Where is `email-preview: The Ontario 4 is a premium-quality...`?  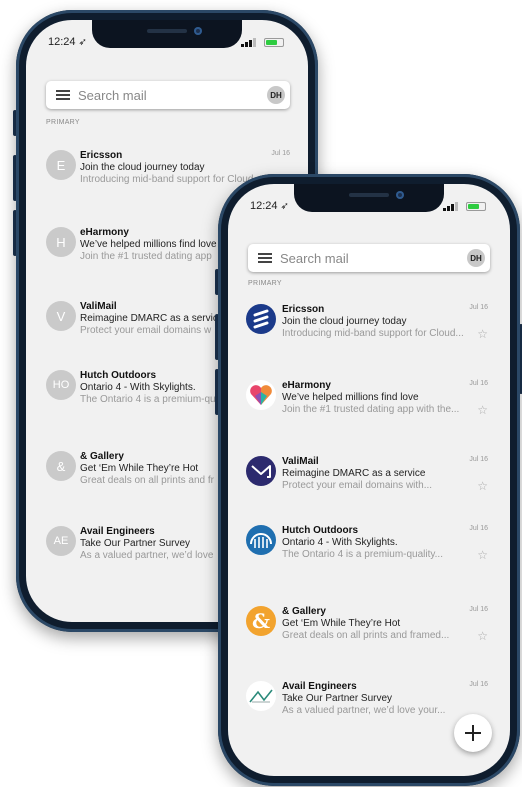
email-preview: The Ontario 4 is a premium-quality... is located at coordinates (362, 554).